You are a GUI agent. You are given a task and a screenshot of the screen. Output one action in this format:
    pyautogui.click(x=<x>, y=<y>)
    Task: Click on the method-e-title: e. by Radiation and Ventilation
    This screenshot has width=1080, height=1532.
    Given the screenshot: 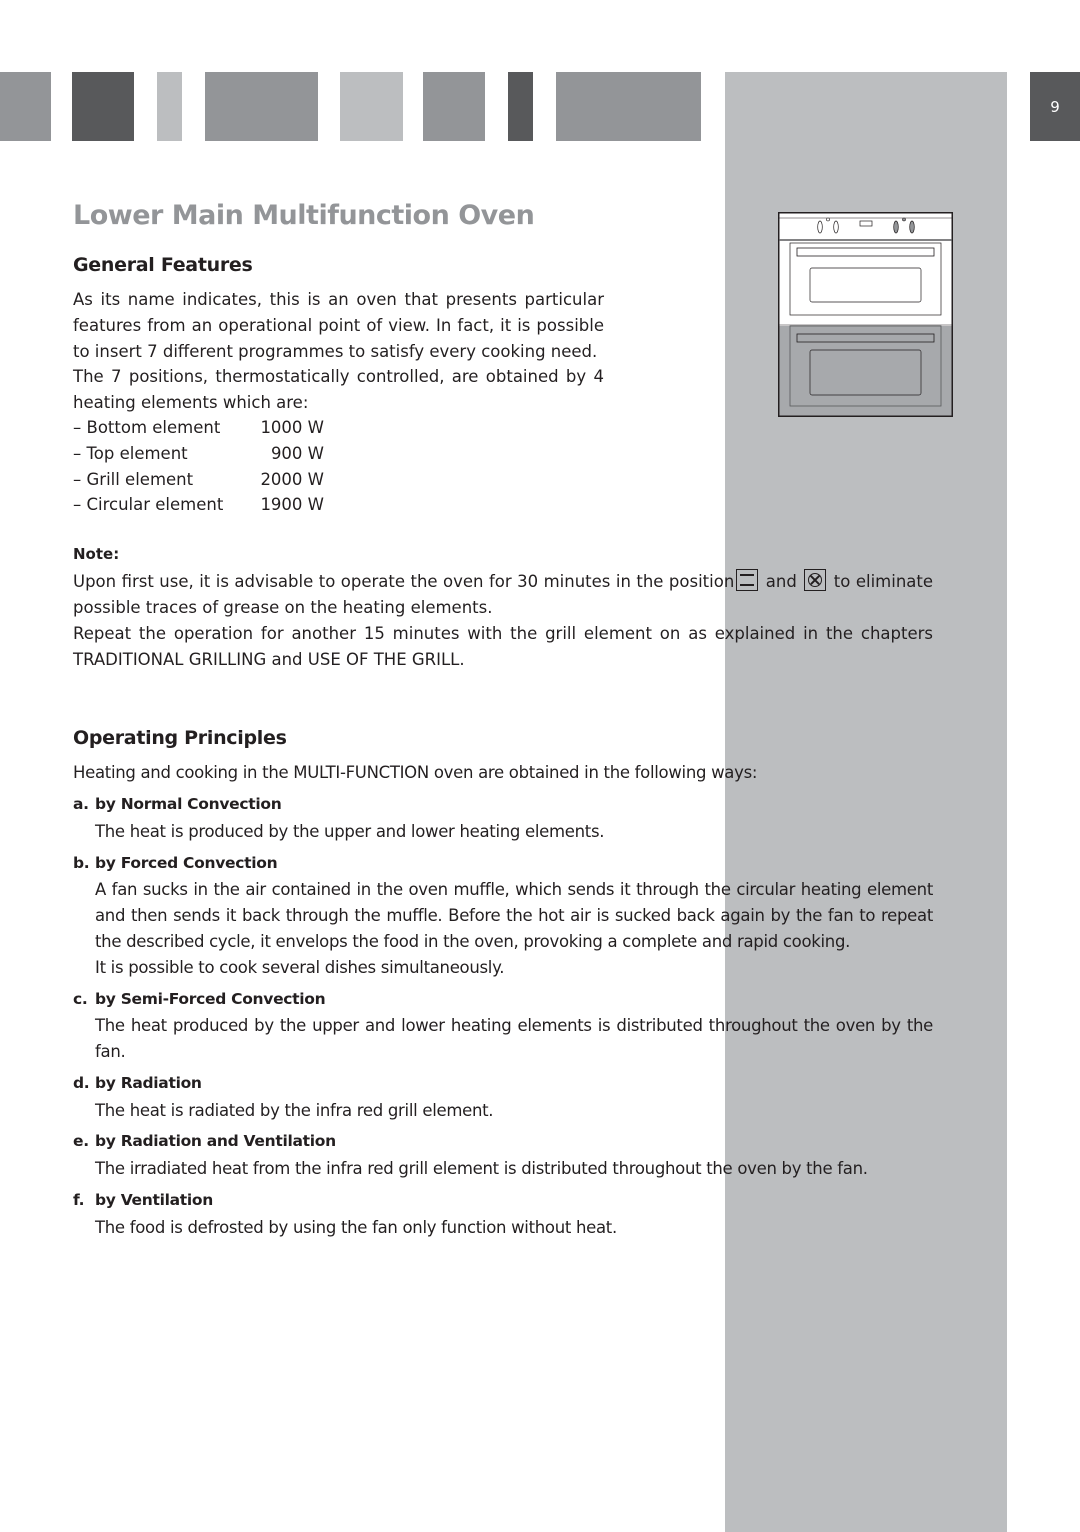 What is the action you would take?
    pyautogui.click(x=204, y=1141)
    